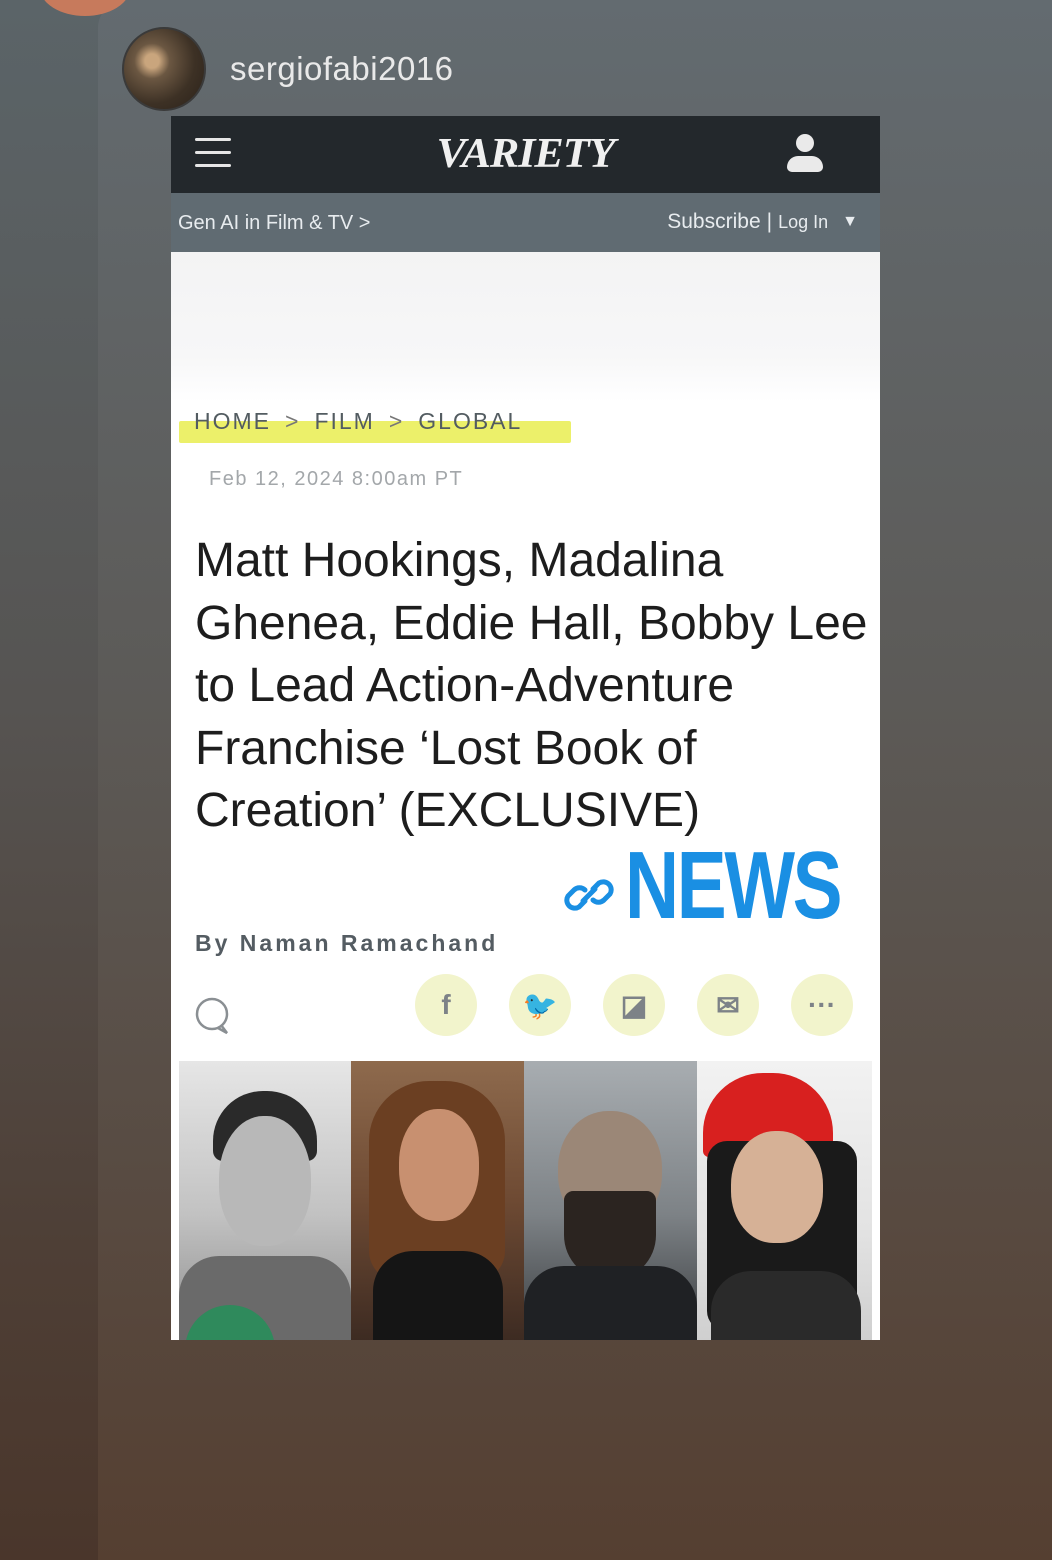 This screenshot has width=1052, height=1560. I want to click on chevron-down-icon: ▼, so click(850, 222).